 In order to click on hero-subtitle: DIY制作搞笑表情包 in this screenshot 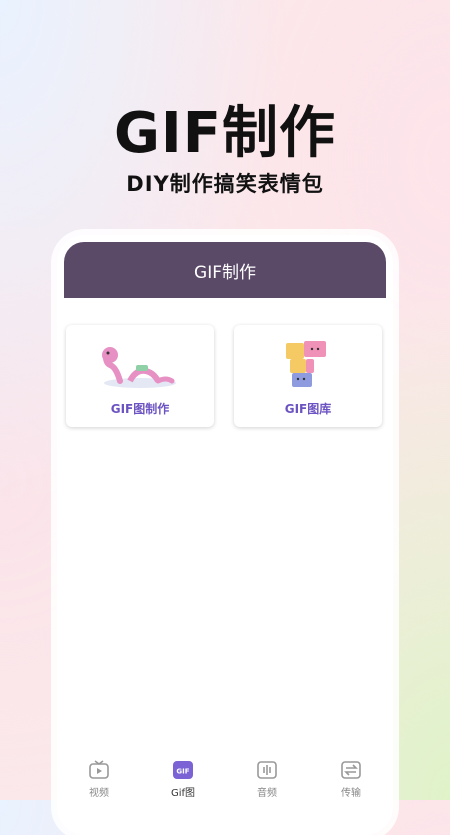, I will do `click(225, 184)`.